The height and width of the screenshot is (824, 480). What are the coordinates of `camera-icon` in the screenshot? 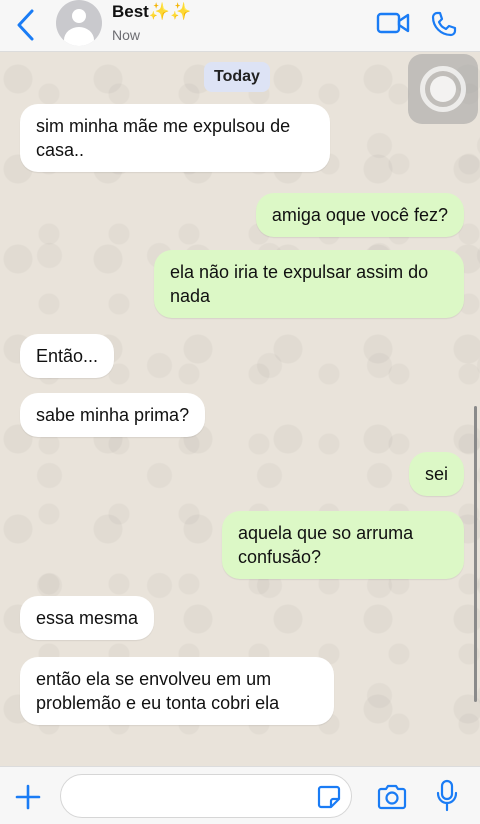 It's located at (392, 797).